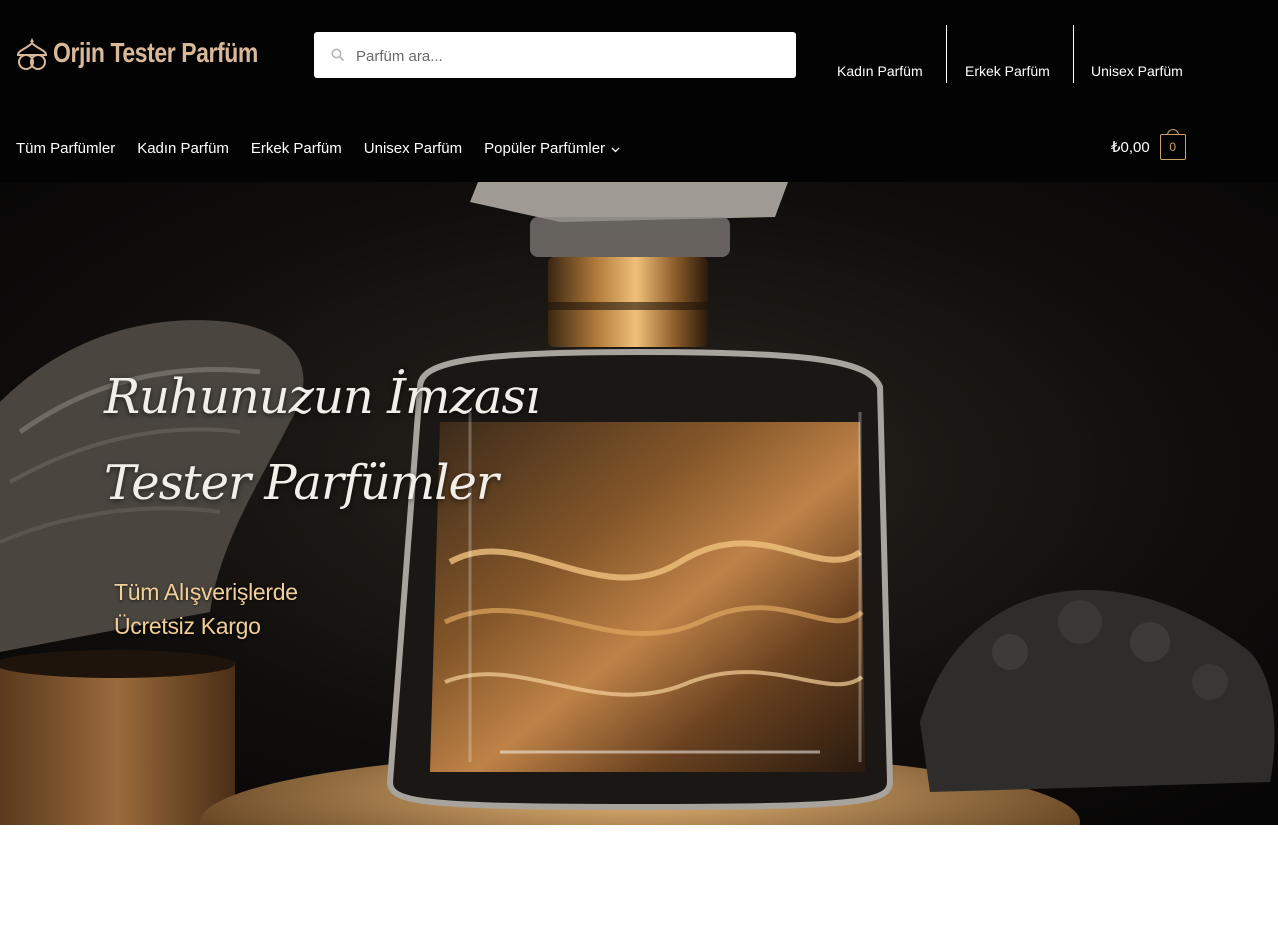  Describe the element at coordinates (1173, 147) in the screenshot. I see `cart-count: 0` at that location.